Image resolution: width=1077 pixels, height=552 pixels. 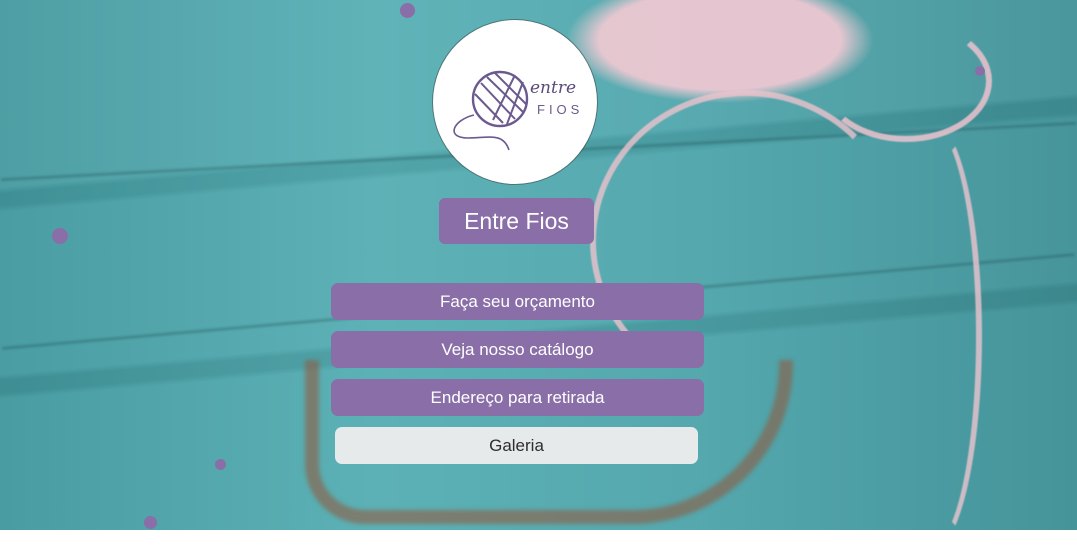 I want to click on logo-word-entre: entre, so click(x=553, y=88).